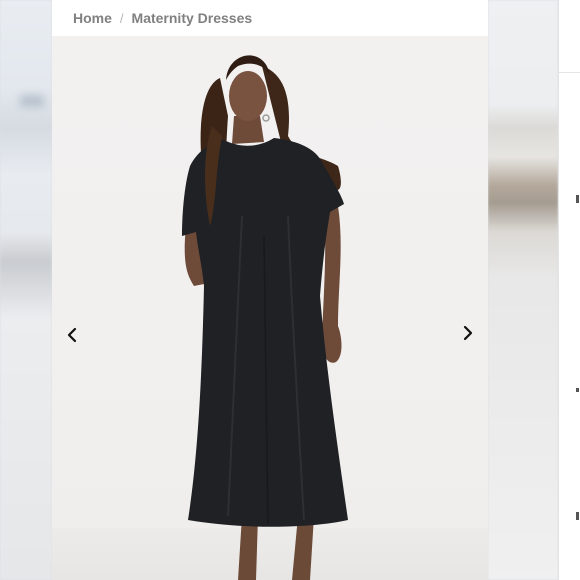 The width and height of the screenshot is (580, 580). Describe the element at coordinates (270, 18) in the screenshot. I see `breadcrumb: Home / Maternity Dresses` at that location.